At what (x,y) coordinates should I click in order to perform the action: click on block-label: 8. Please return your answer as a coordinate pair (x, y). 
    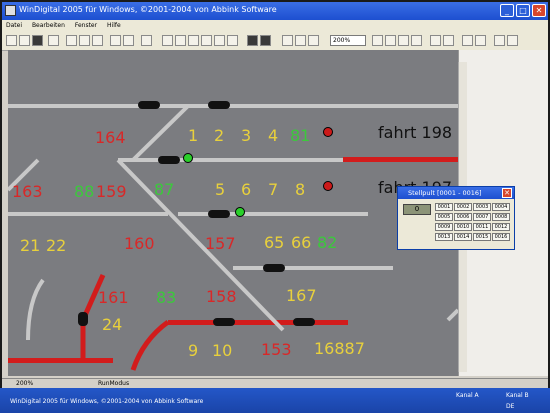
    Looking at the image, I should click on (300, 190).